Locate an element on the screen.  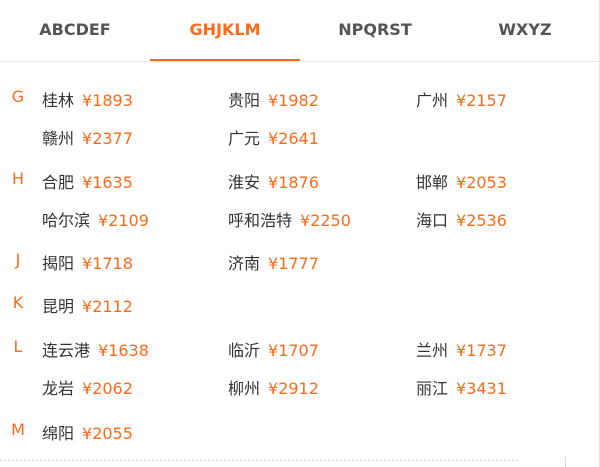
city-price: ¥1638 is located at coordinates (123, 350).